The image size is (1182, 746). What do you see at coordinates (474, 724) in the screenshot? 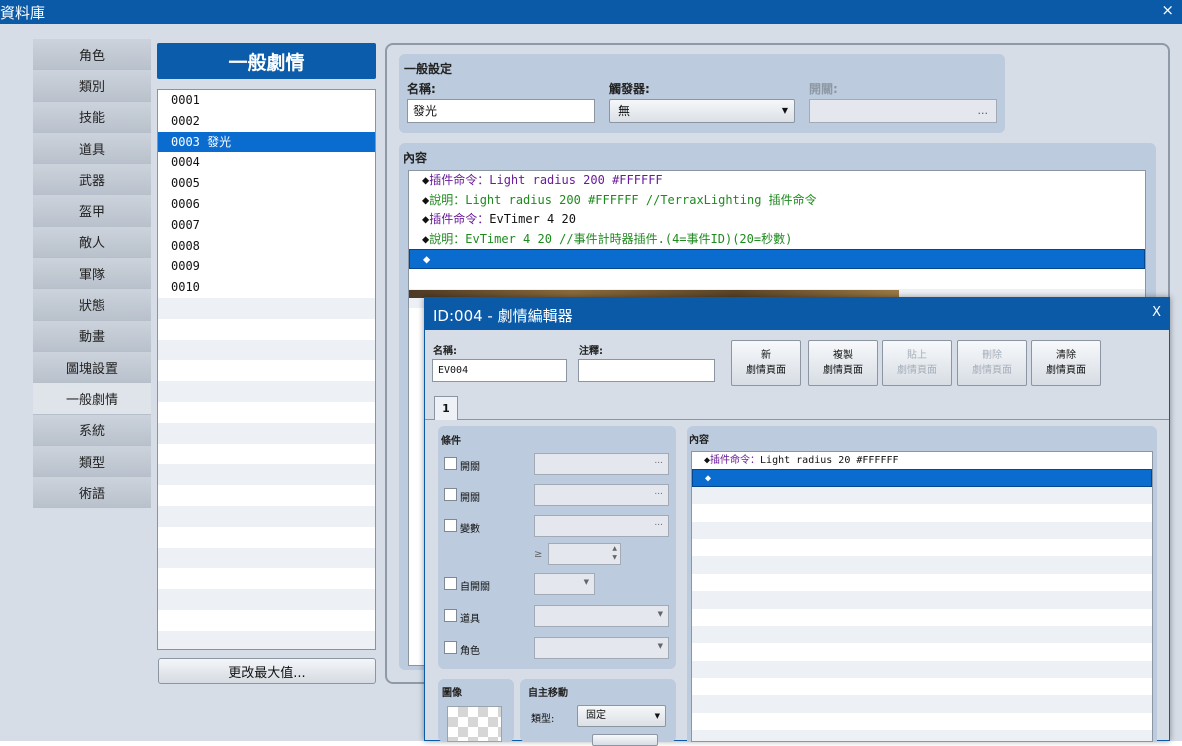
I see `event-image-preview` at bounding box center [474, 724].